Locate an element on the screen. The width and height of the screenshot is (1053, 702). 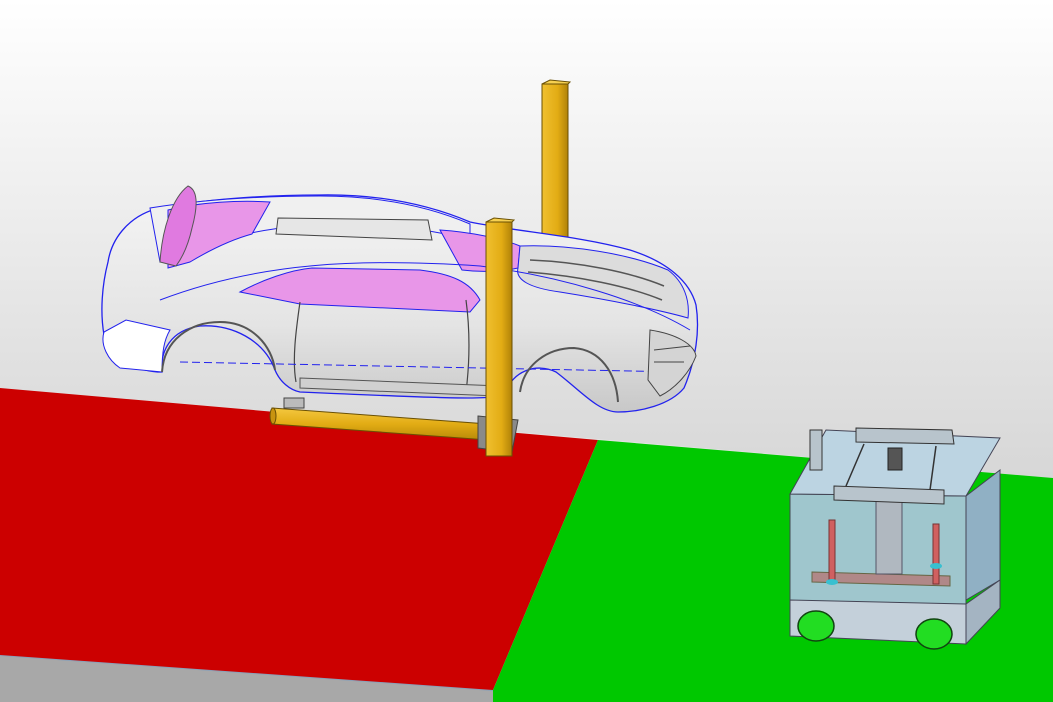
agv-sensor is located at coordinates (895, 459).